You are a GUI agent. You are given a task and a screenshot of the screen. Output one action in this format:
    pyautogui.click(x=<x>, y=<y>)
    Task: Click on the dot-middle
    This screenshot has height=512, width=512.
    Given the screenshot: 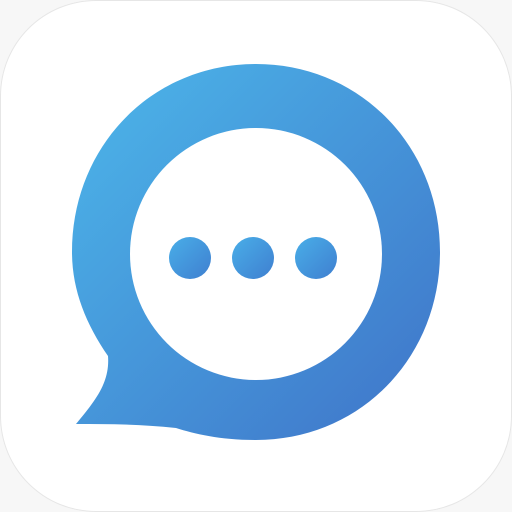 What is the action you would take?
    pyautogui.click(x=253, y=258)
    